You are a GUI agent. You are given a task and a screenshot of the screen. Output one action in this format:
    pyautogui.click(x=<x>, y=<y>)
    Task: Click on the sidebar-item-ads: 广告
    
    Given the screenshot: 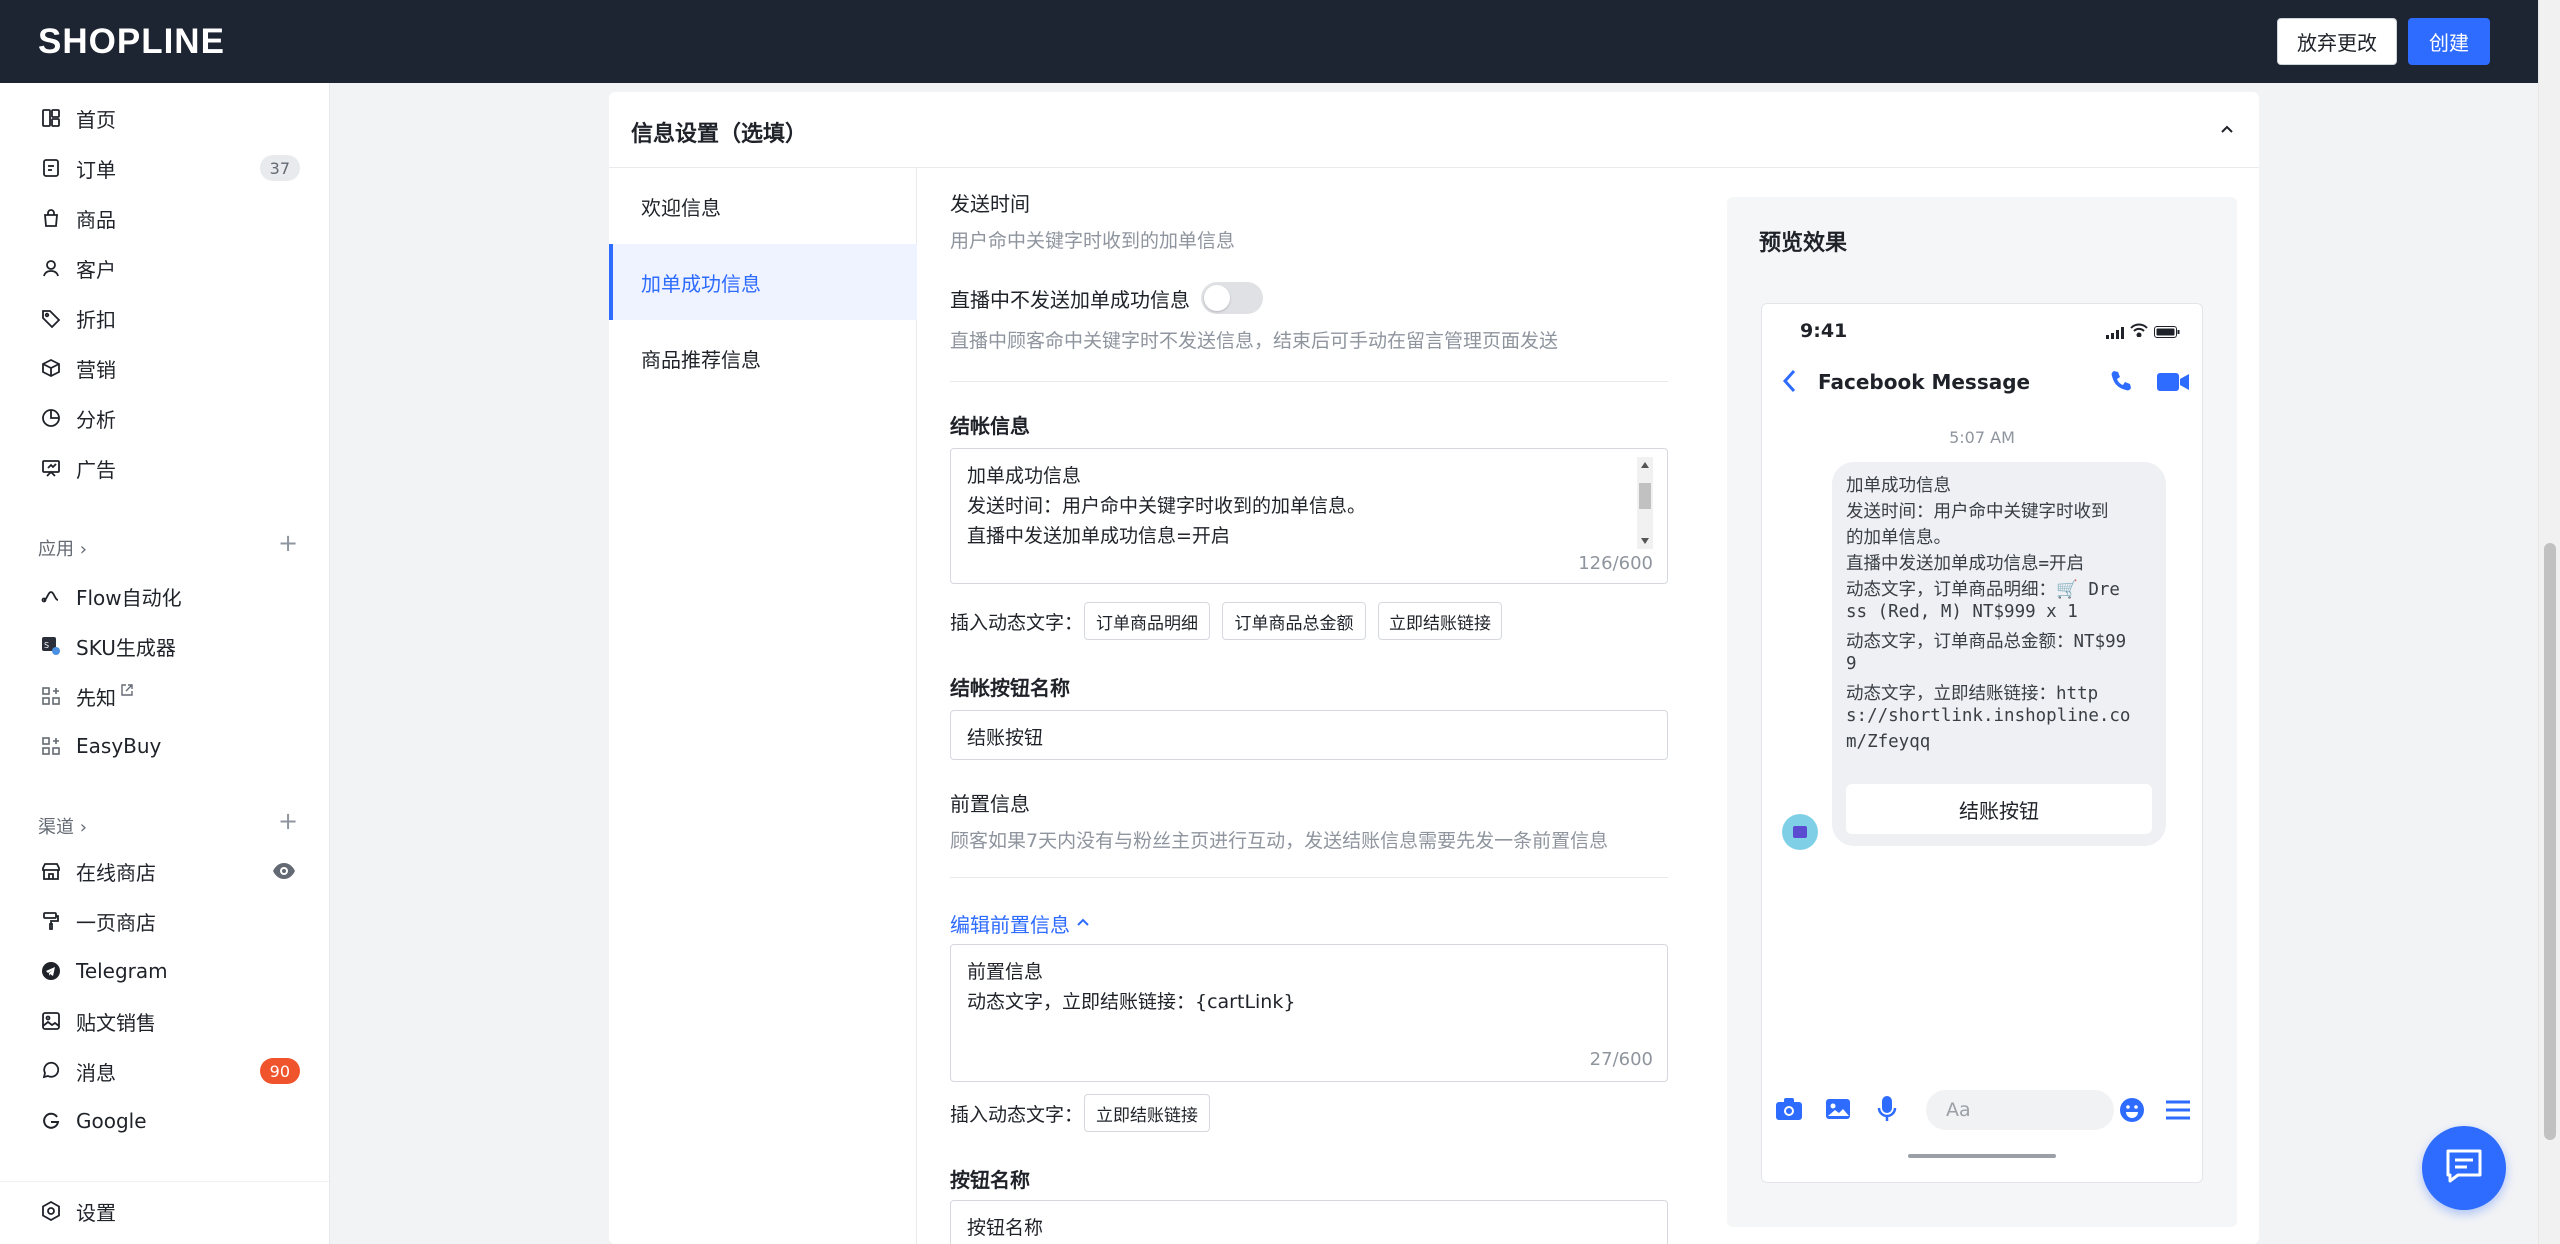 What is the action you would take?
    pyautogui.click(x=164, y=468)
    